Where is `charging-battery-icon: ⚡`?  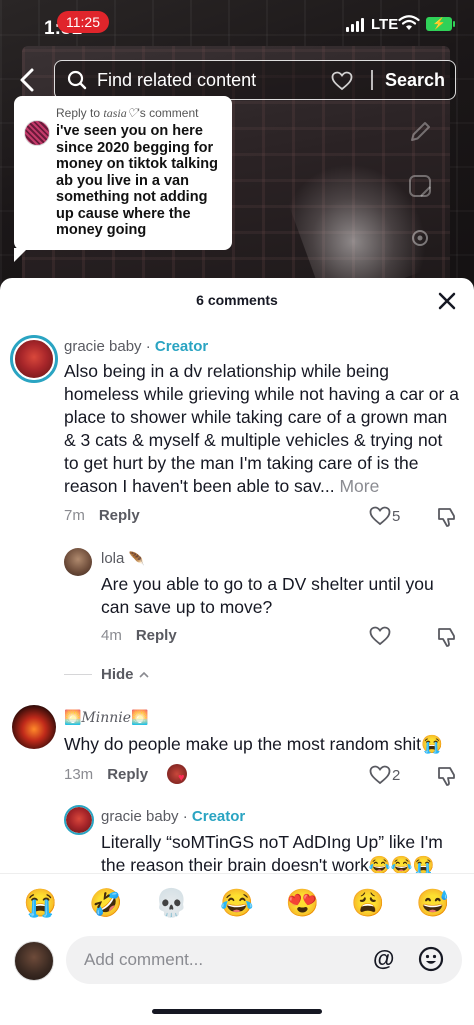
charging-battery-icon: ⚡ is located at coordinates (440, 24).